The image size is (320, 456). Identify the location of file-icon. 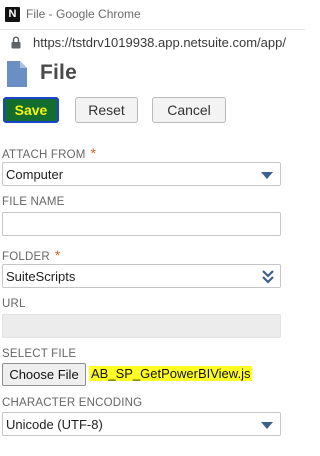
(17, 74).